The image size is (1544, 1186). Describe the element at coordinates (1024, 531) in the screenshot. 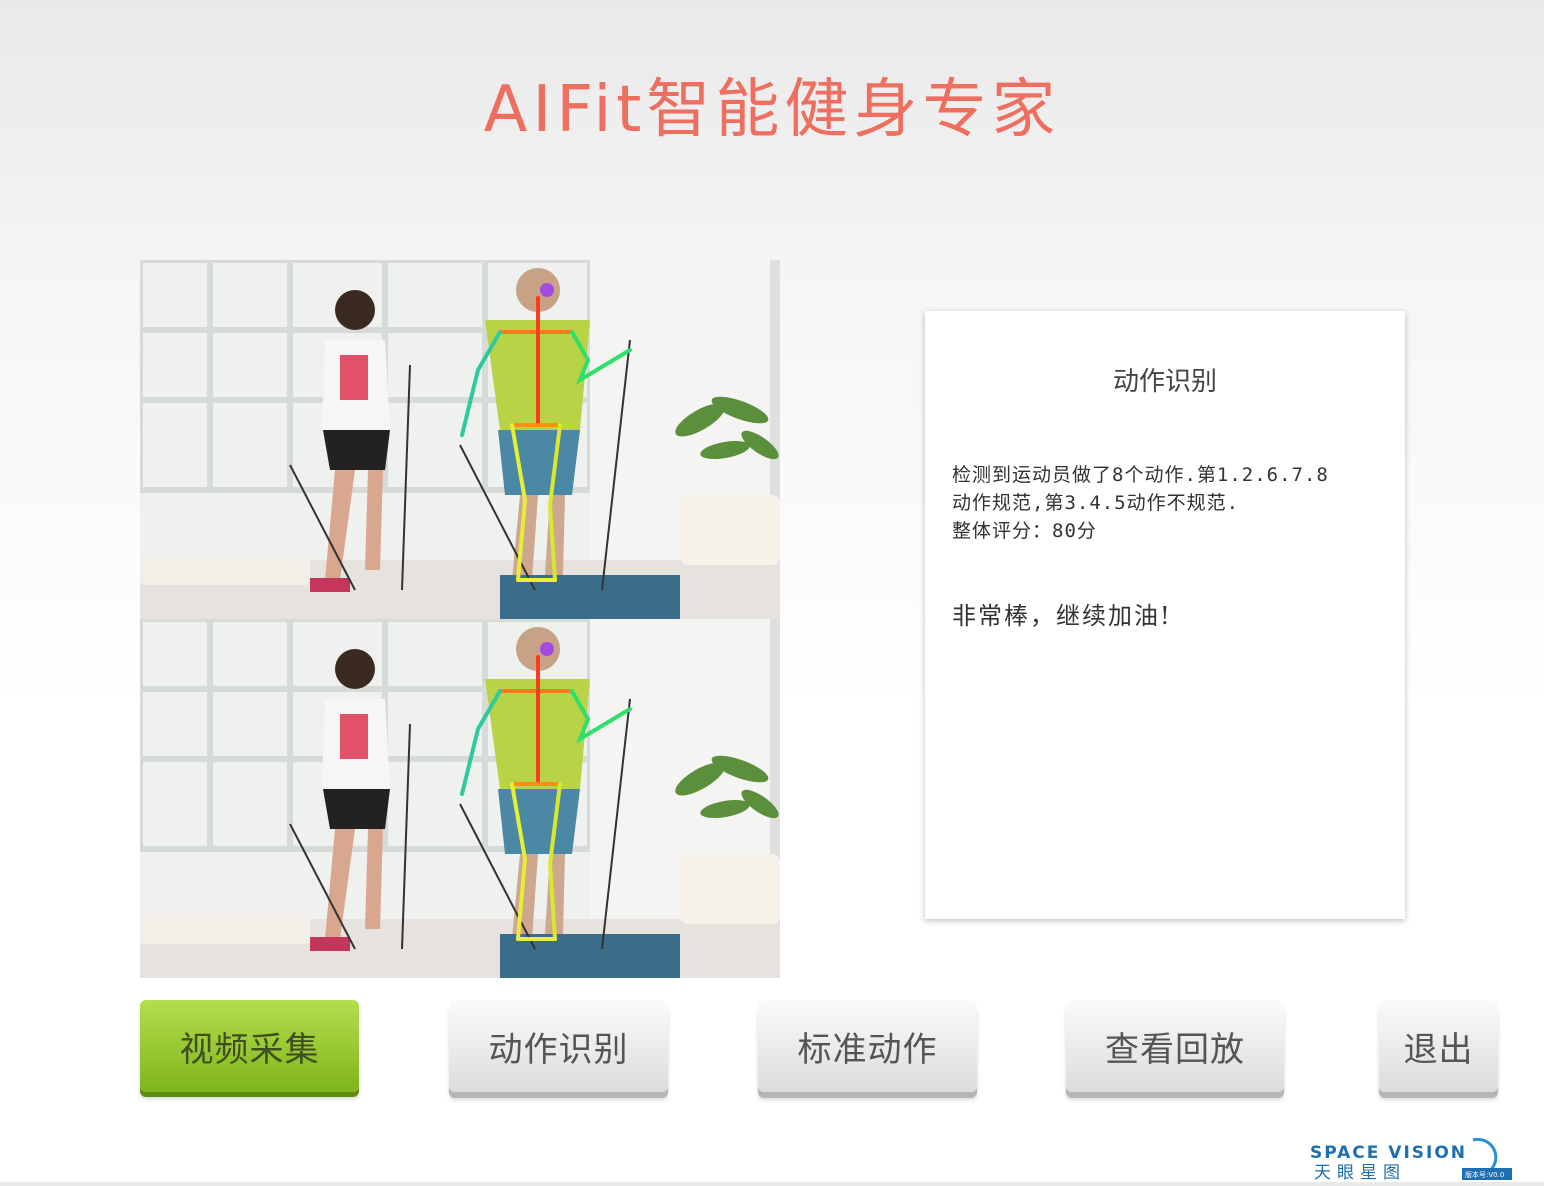

I see `score-line: 整体评分：80分` at that location.